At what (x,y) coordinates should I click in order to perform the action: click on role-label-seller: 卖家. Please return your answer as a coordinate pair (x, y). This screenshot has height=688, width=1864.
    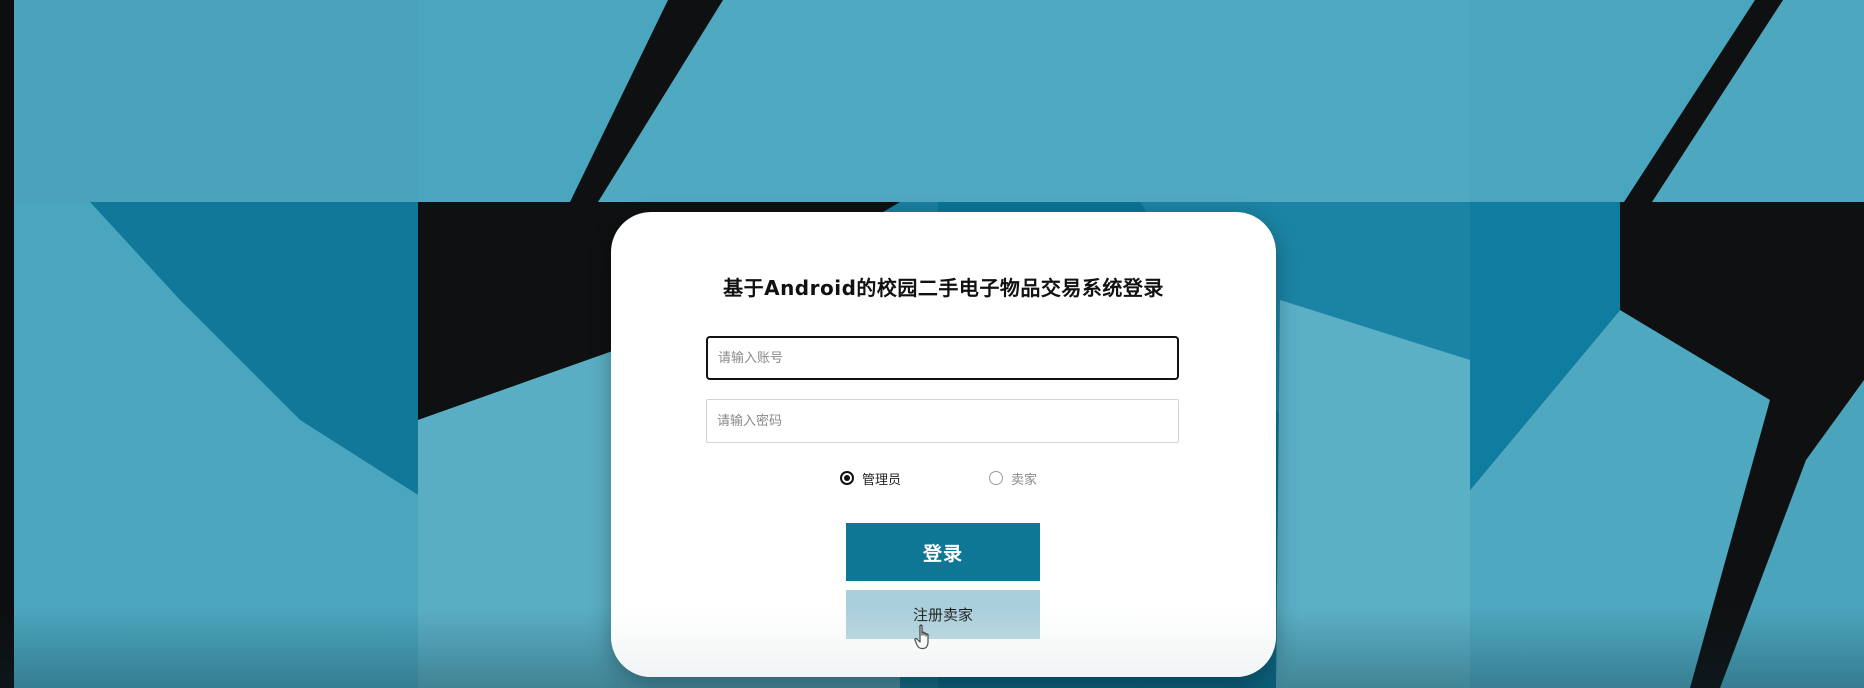
    Looking at the image, I should click on (1024, 480).